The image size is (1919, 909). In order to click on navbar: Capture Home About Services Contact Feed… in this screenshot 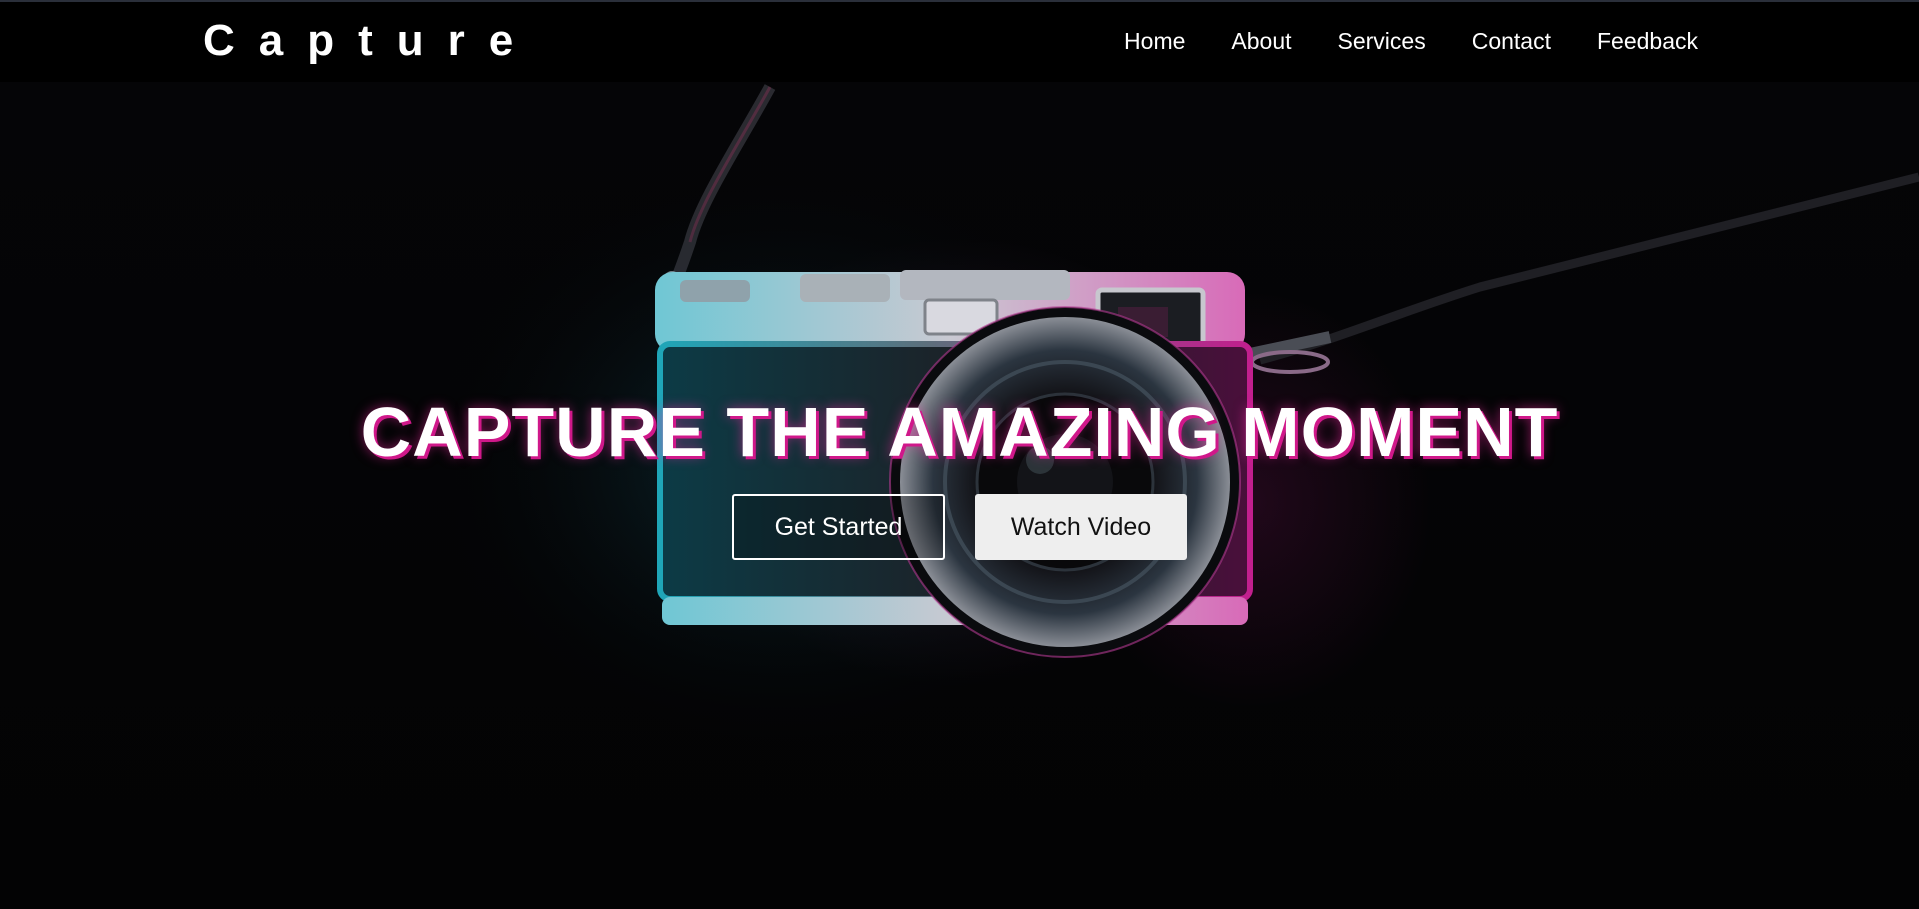, I will do `click(959, 42)`.